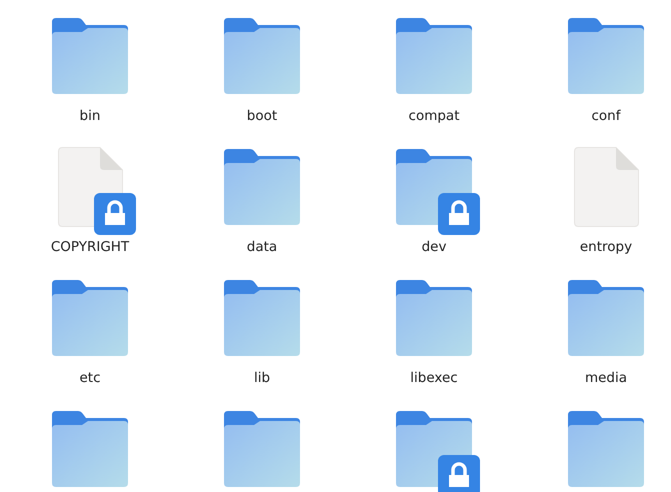 This screenshot has width=671, height=492. I want to click on file-name: compat, so click(434, 116).